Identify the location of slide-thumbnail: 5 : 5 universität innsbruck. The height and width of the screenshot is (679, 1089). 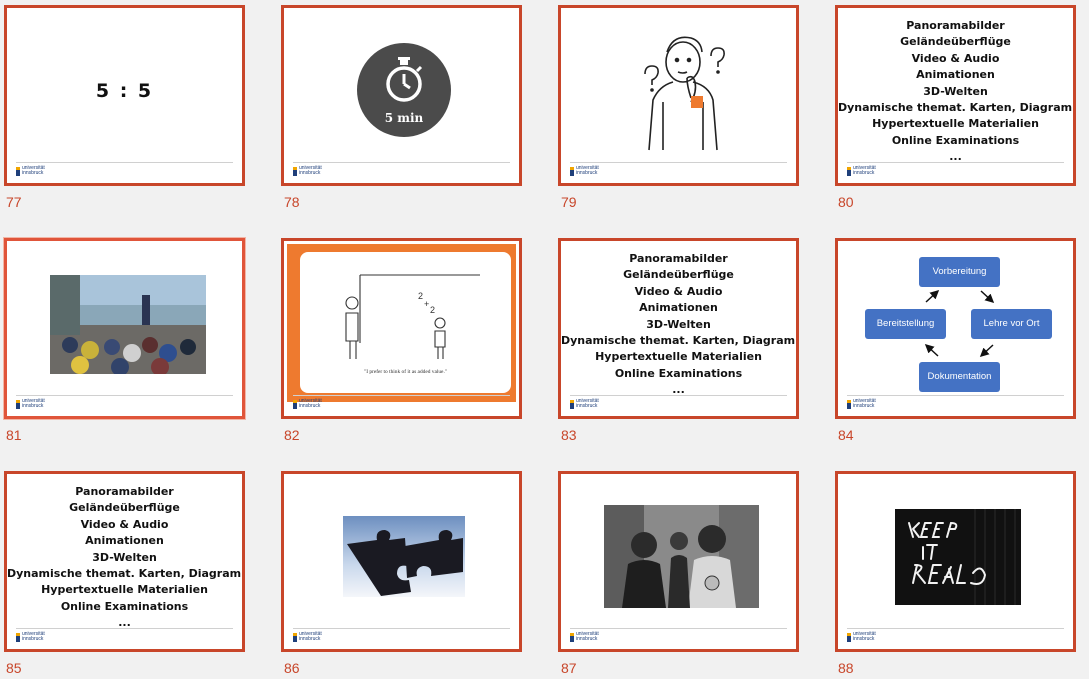
(124, 95).